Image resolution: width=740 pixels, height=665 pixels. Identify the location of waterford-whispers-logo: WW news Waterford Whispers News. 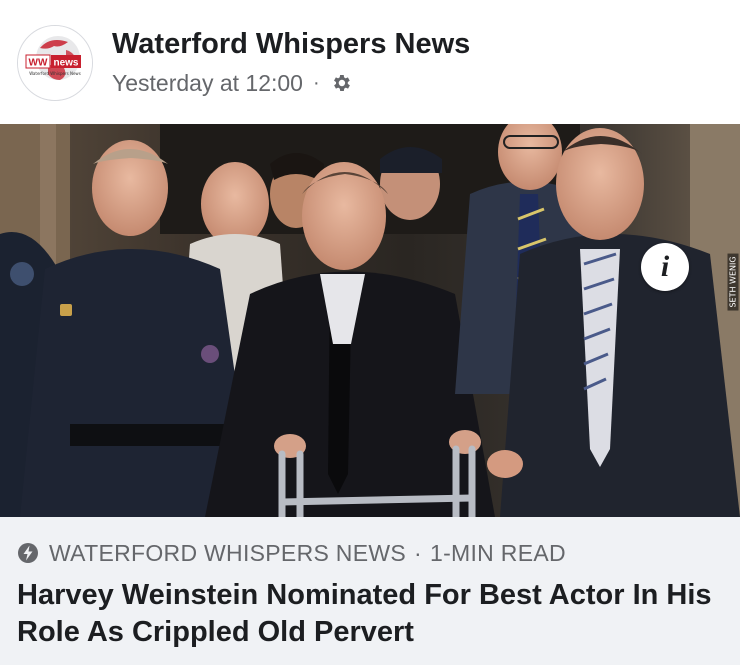
(55, 63).